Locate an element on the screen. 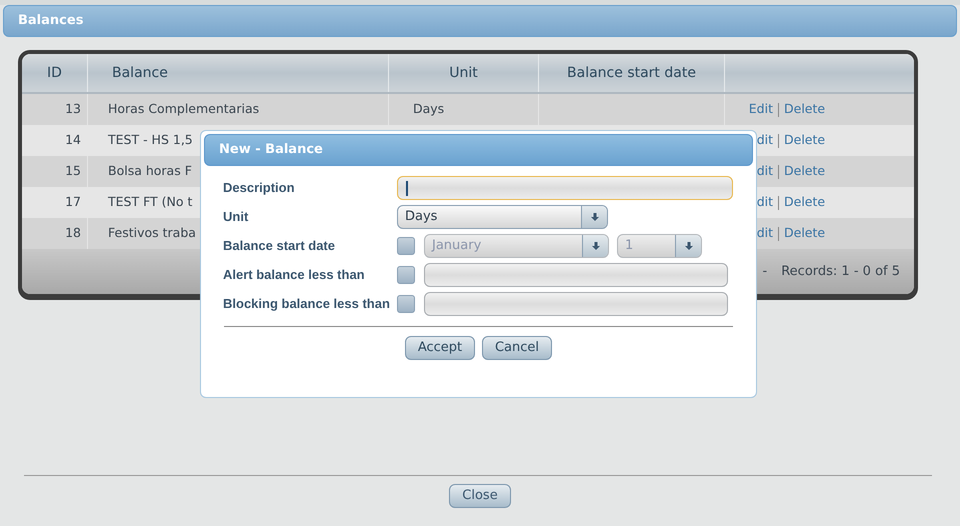 This screenshot has width=960, height=526. records-count: Records: 1 - 0 of 5 is located at coordinates (840, 271).